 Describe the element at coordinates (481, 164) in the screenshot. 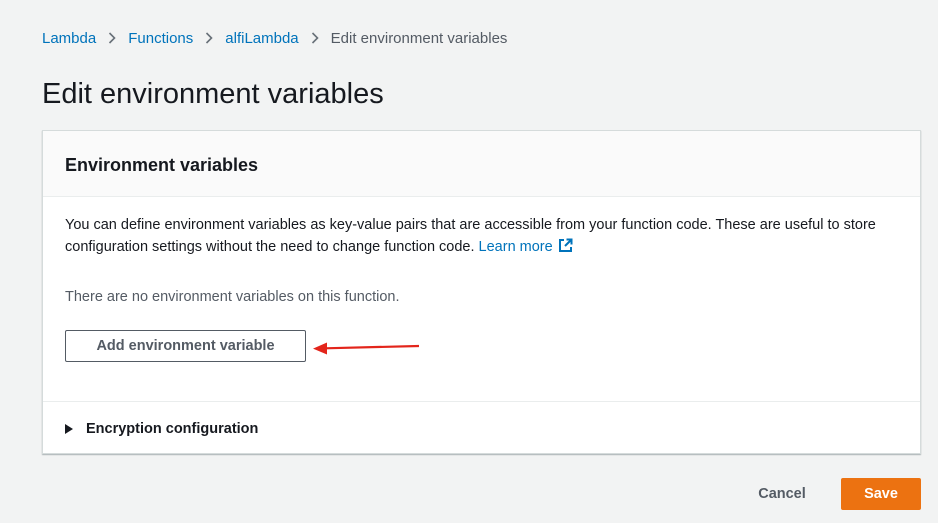

I see `panel-header: Environment variables` at that location.